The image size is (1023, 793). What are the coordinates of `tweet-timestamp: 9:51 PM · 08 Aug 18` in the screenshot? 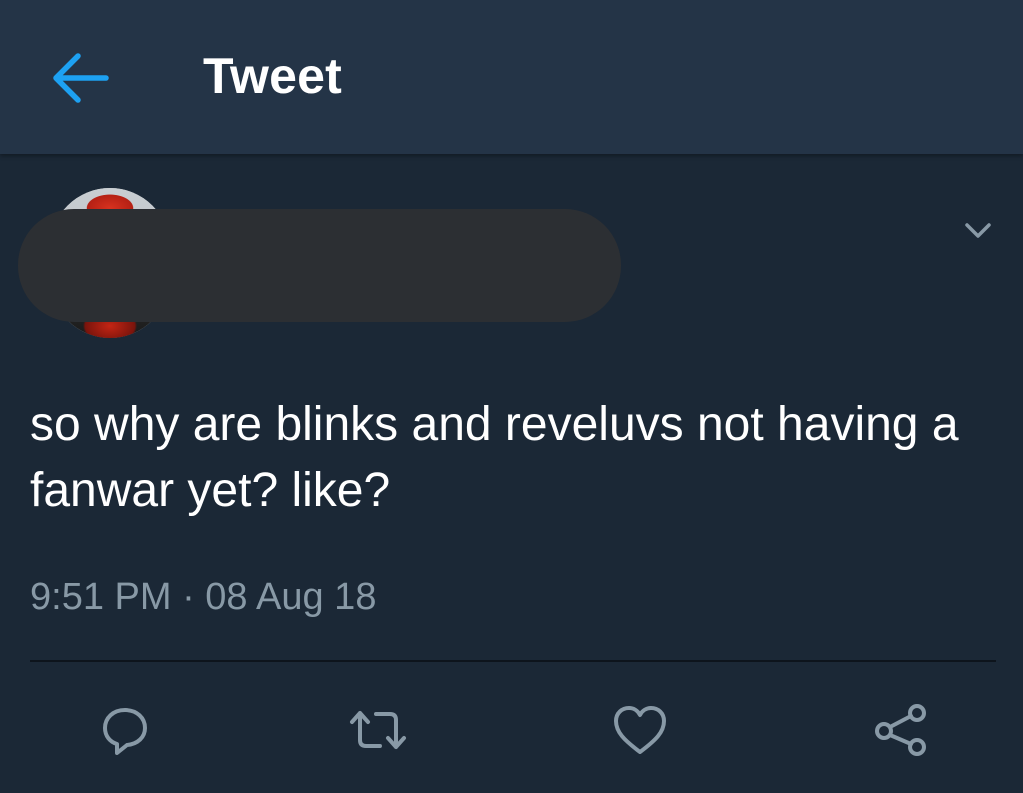 It's located at (203, 597).